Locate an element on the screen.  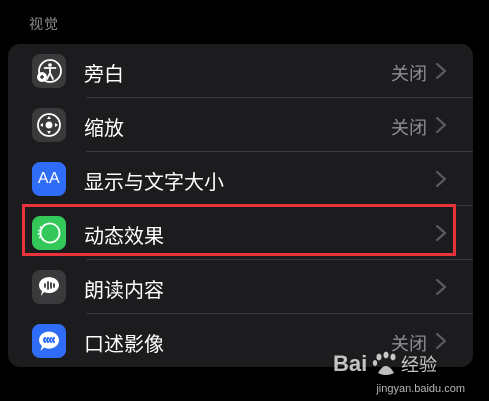
row-display-text-size: AA 显示与文字大小 is located at coordinates (240, 179).